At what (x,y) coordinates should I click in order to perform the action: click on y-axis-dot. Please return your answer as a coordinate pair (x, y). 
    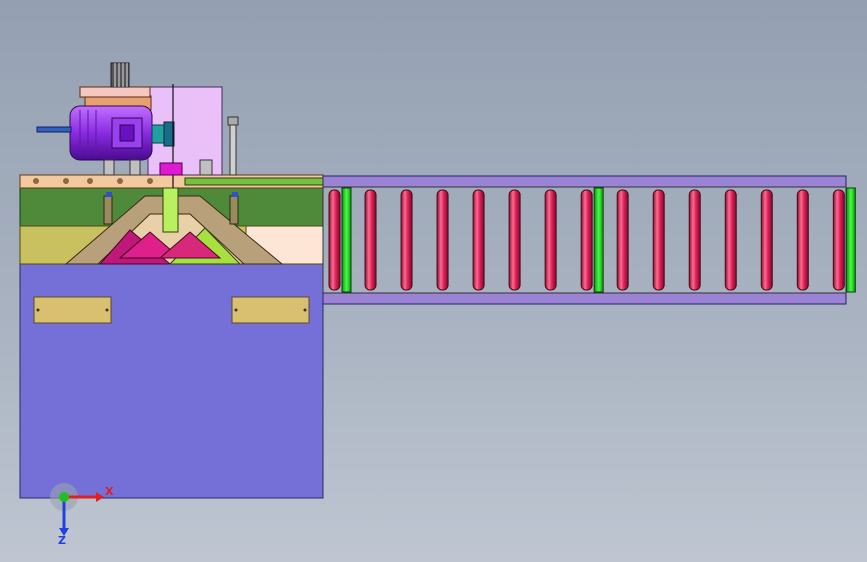
    Looking at the image, I should click on (64, 497).